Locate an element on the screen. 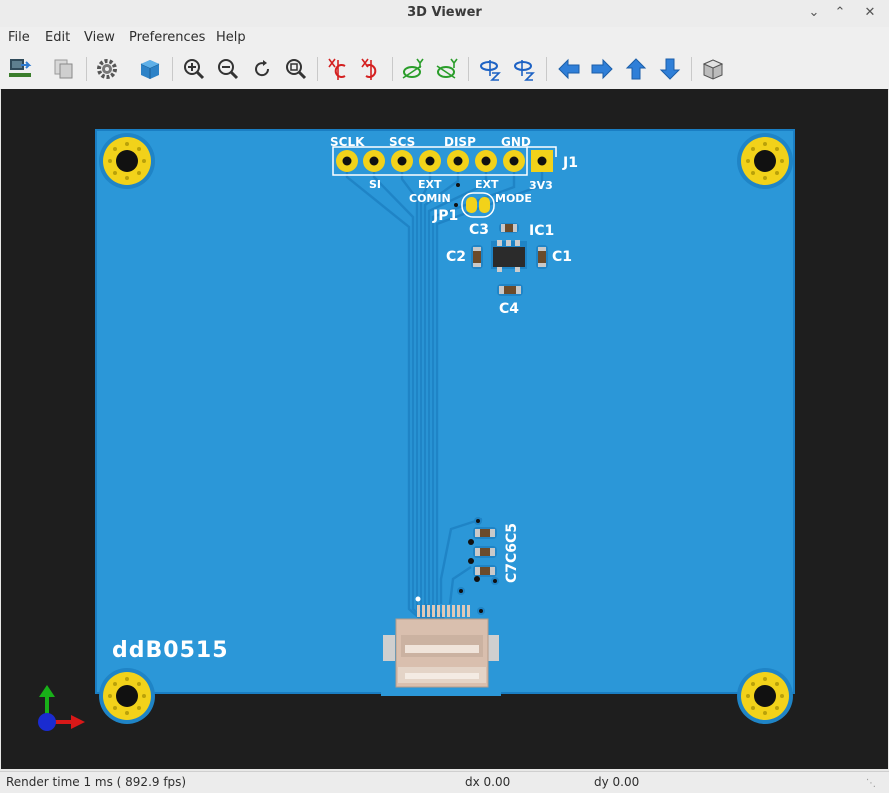 Image resolution: width=889 pixels, height=793 pixels. move-left-button is located at coordinates (569, 69).